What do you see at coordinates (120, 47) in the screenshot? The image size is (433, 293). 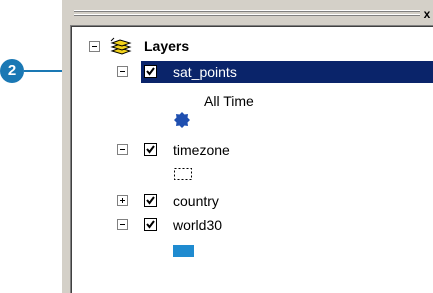 I see `layers-stack-icon` at bounding box center [120, 47].